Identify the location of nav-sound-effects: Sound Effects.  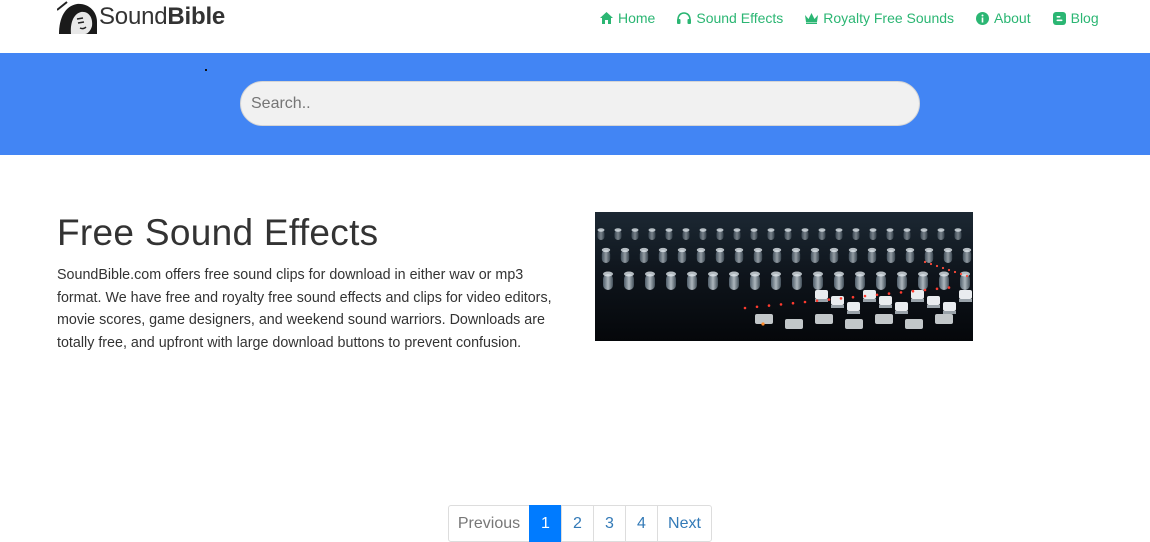
(730, 18).